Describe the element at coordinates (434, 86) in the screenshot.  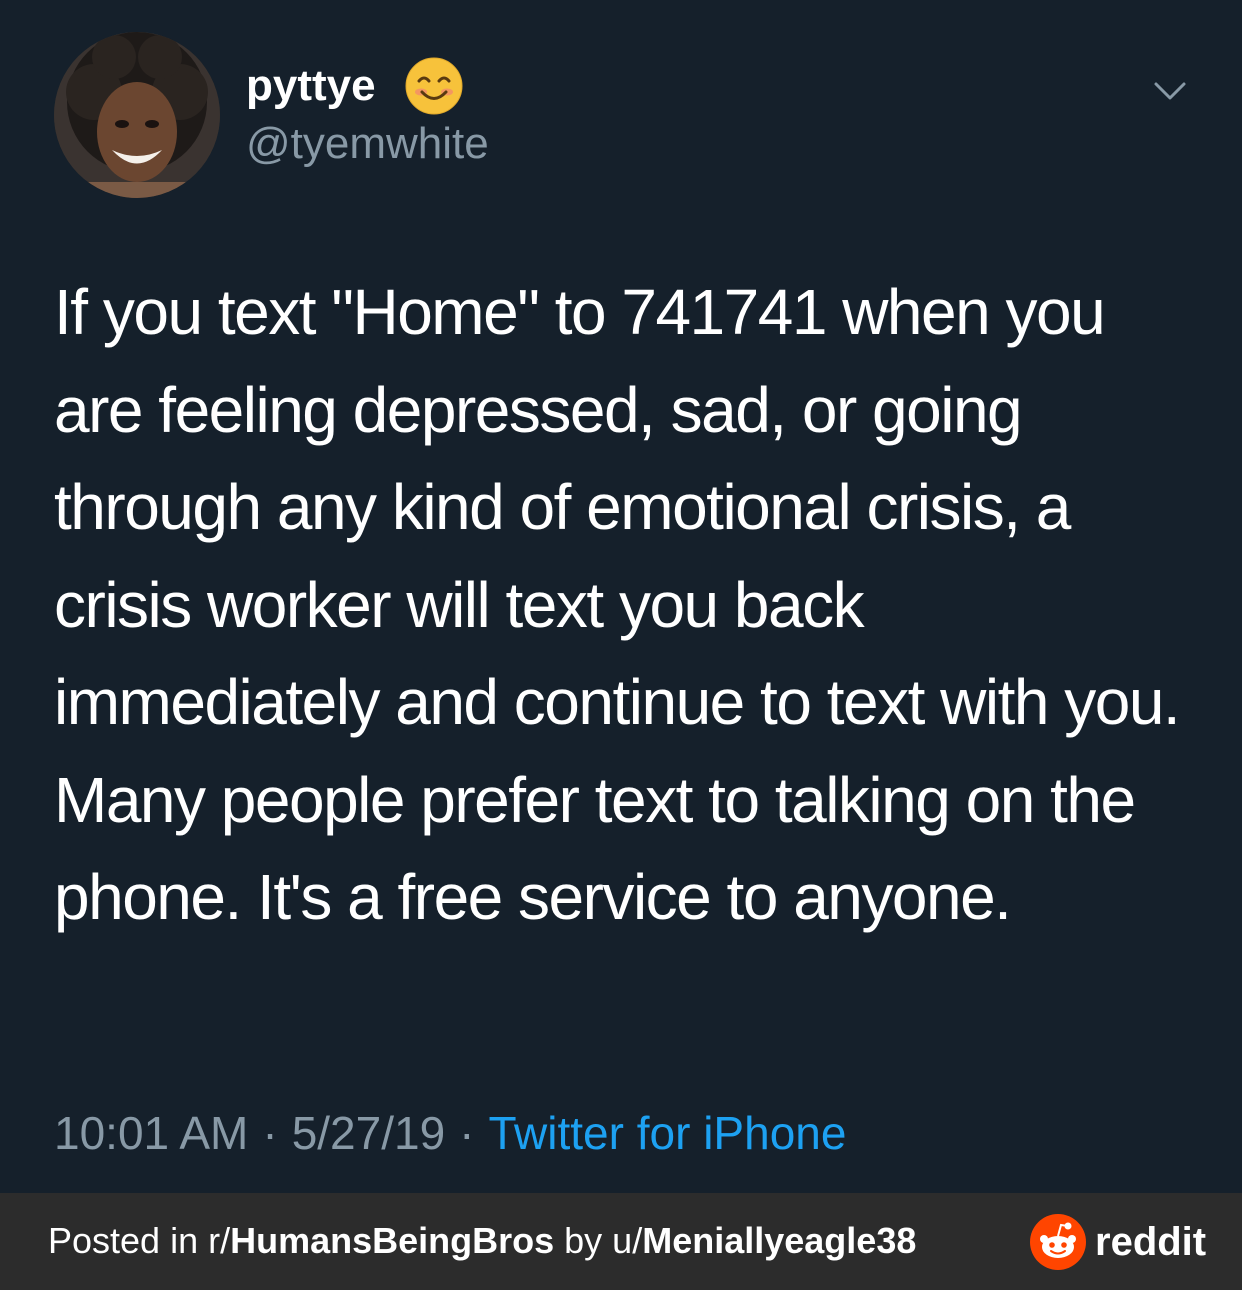
I see `smiling-face-emoji-icon` at that location.